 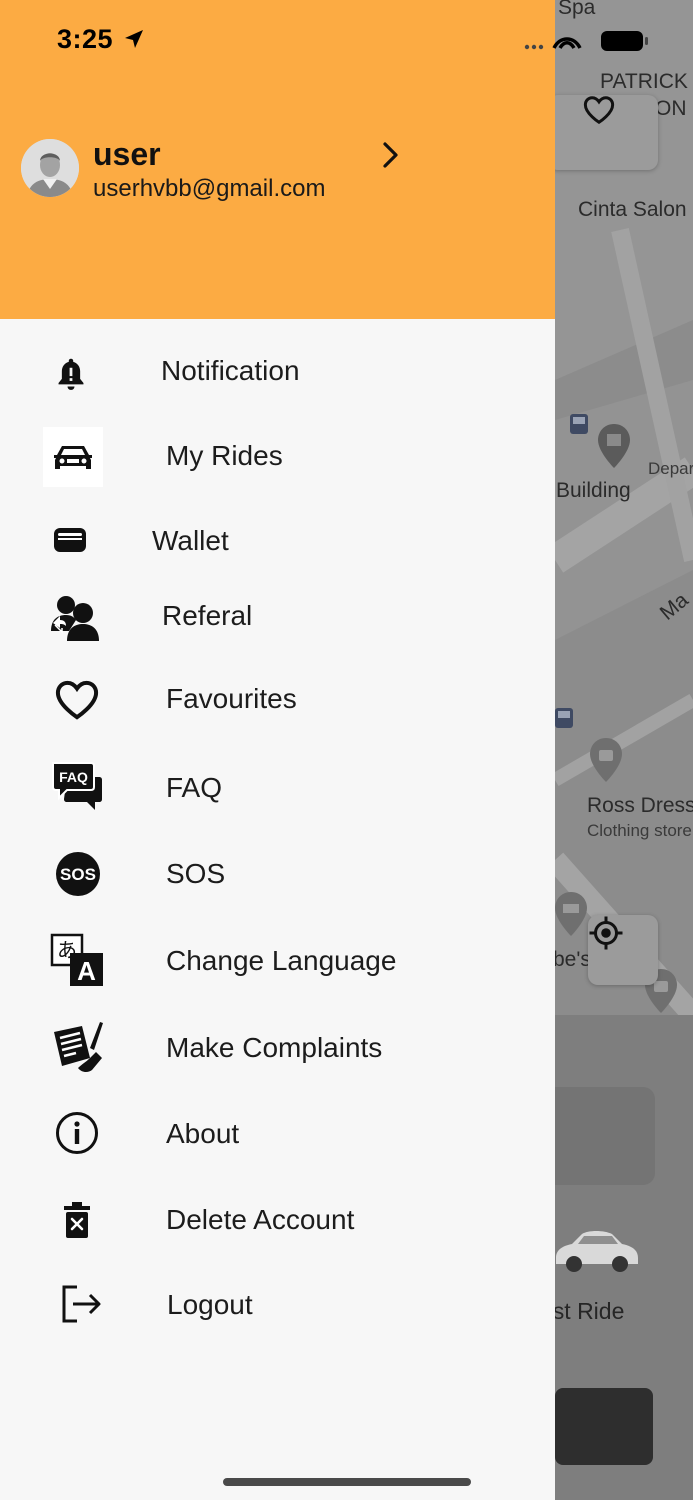 What do you see at coordinates (230, 370) in the screenshot?
I see `menu-item-label: Notification` at bounding box center [230, 370].